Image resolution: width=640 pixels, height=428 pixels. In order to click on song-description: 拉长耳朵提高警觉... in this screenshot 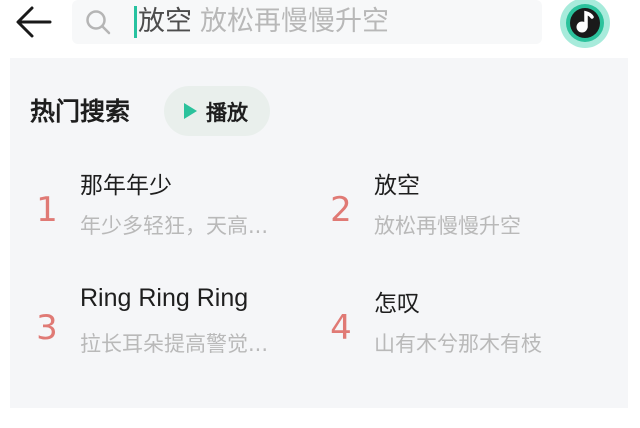, I will do `click(174, 344)`.